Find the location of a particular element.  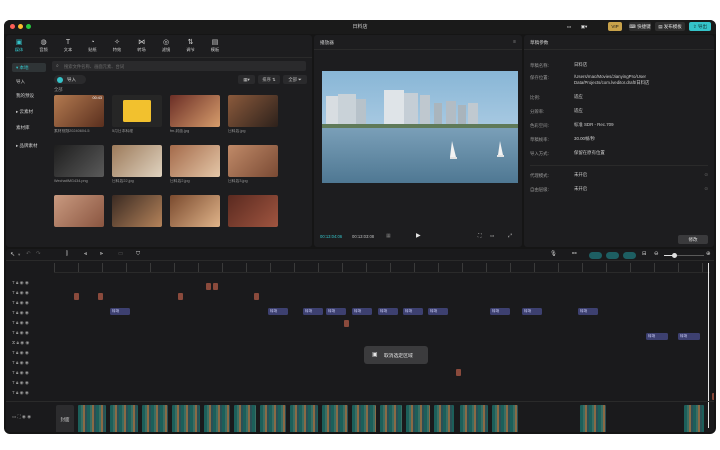

tab-4: ✧ 特效 is located at coordinates (117, 45).